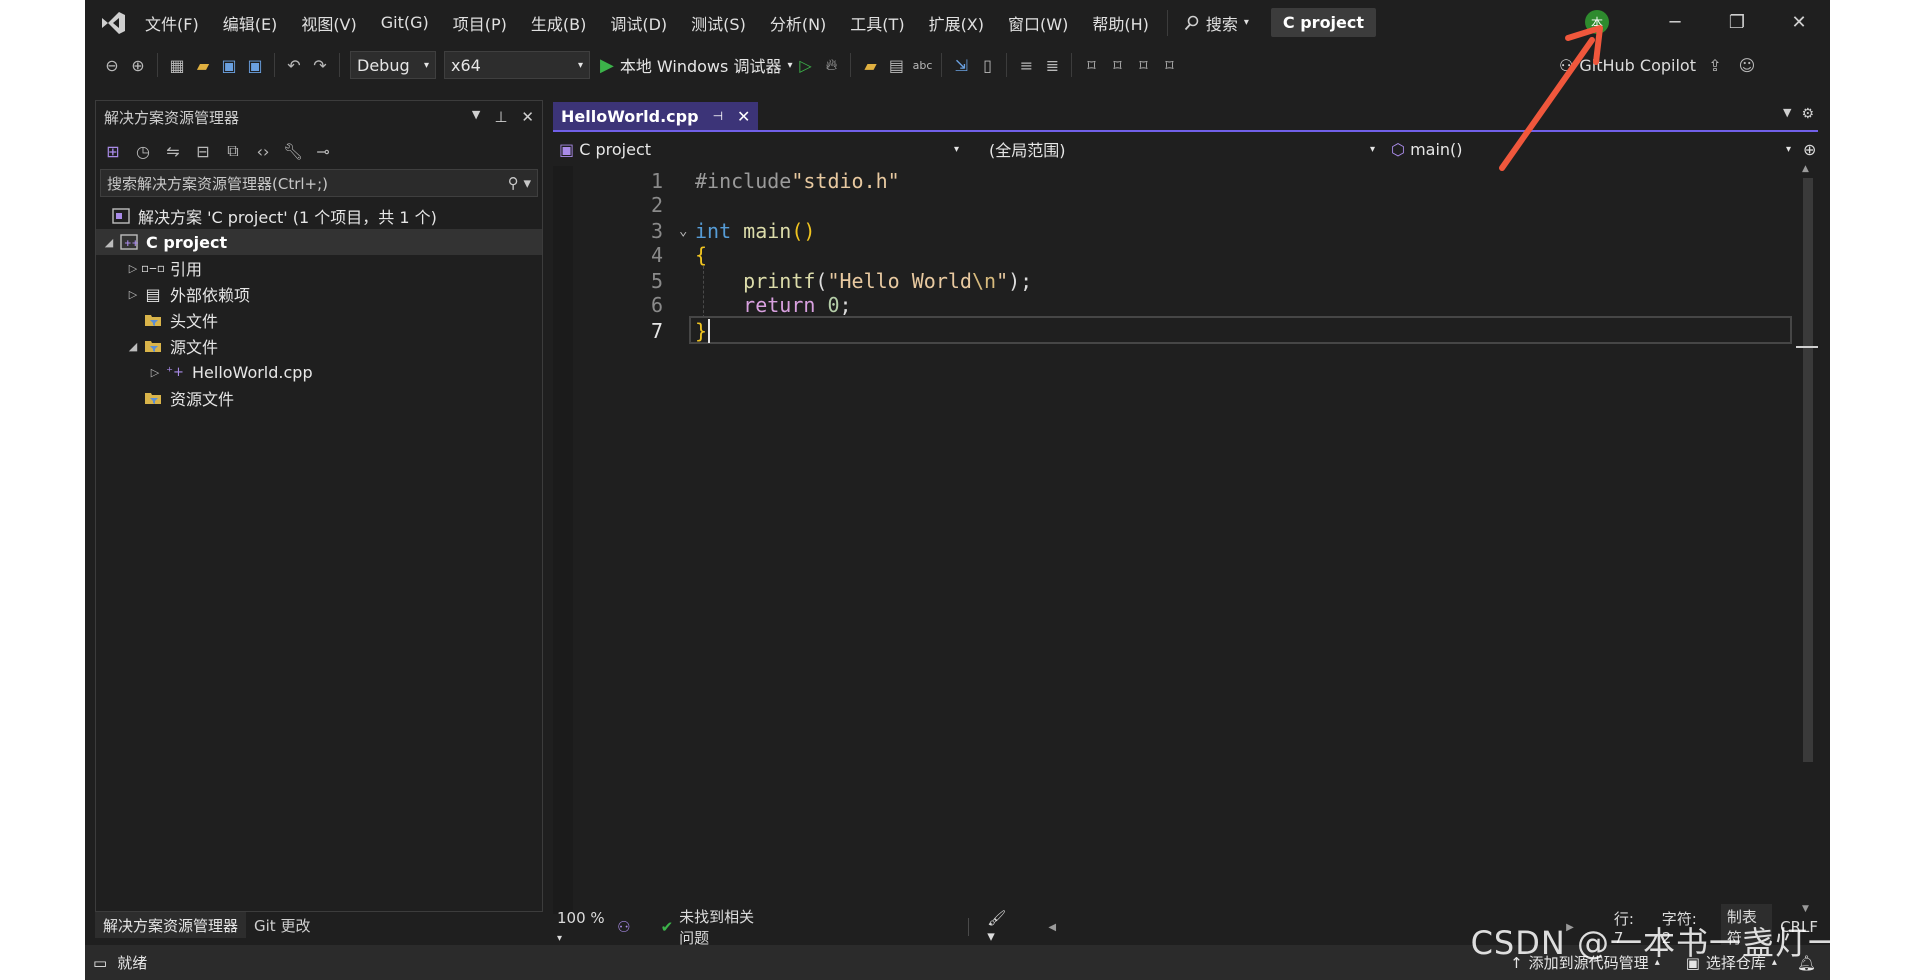  Describe the element at coordinates (718, 23) in the screenshot. I see `menu-test: 测试(S)` at that location.